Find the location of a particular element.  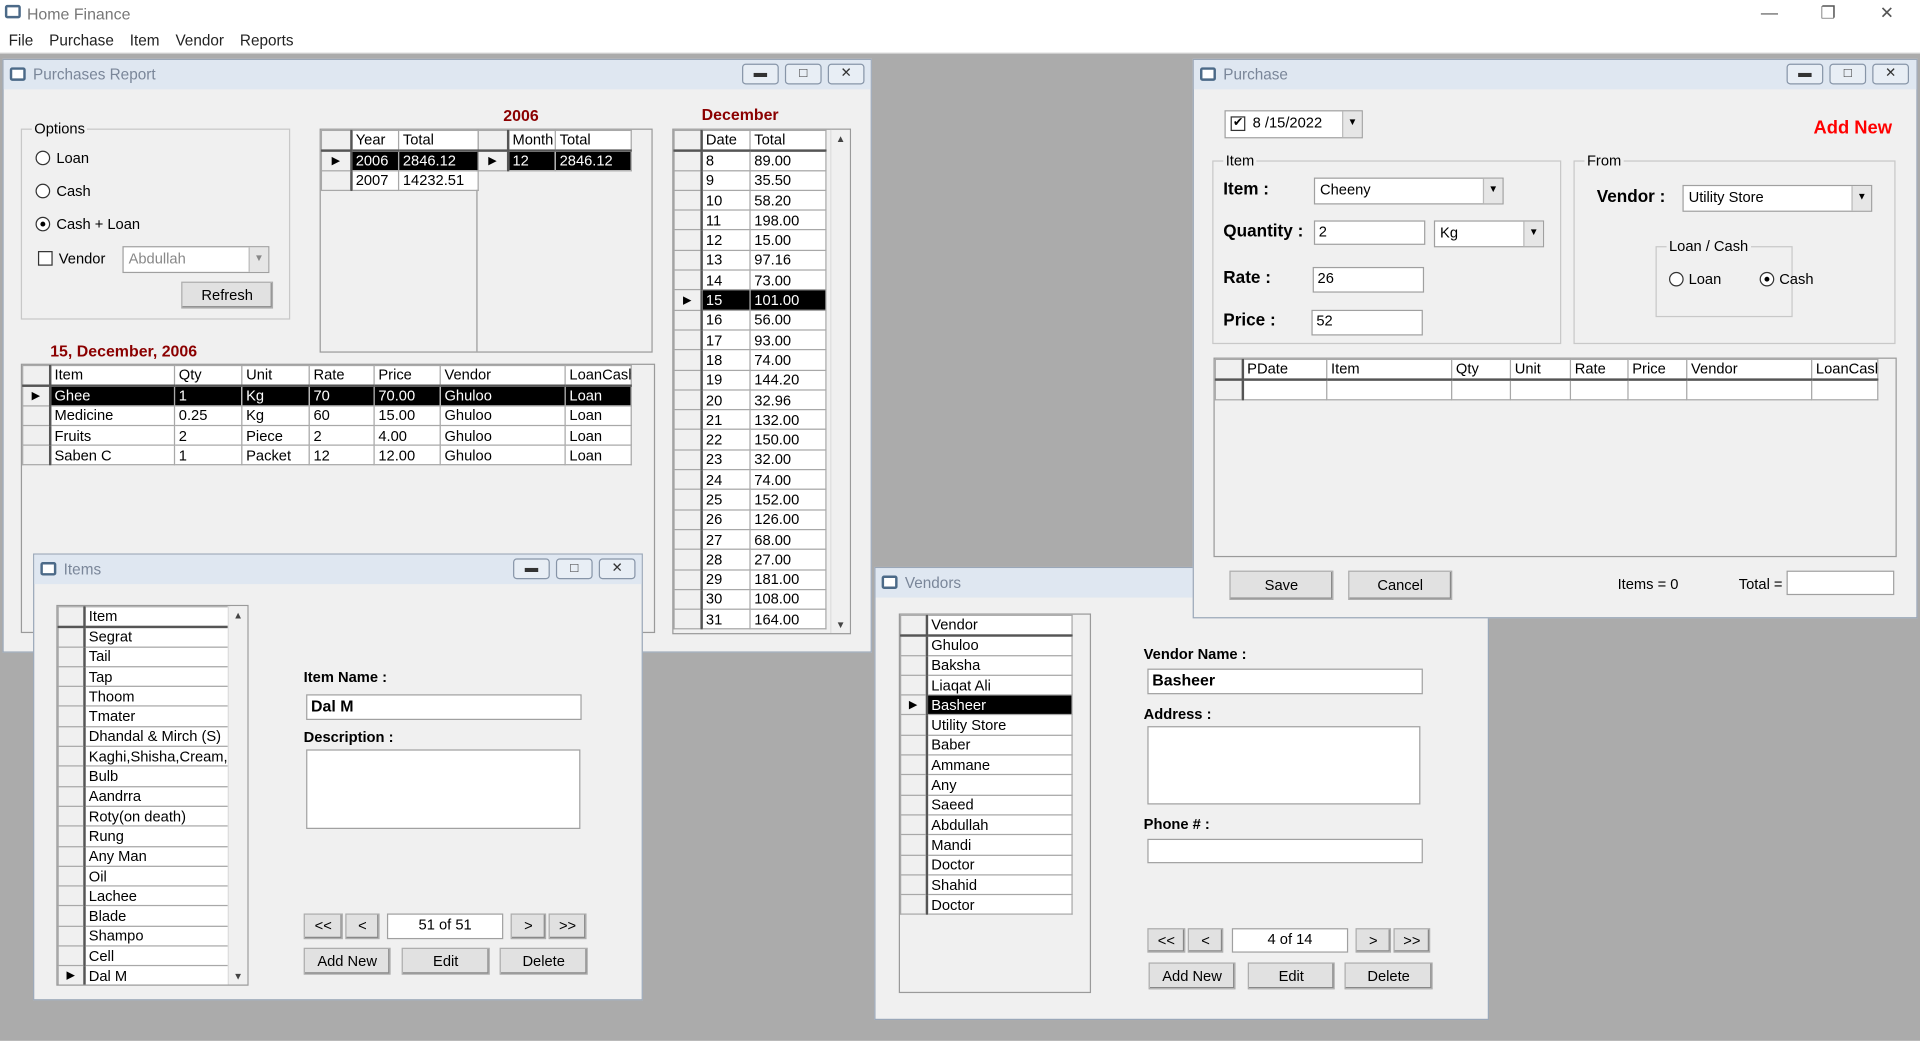

table-cell: 13 is located at coordinates (725, 260).